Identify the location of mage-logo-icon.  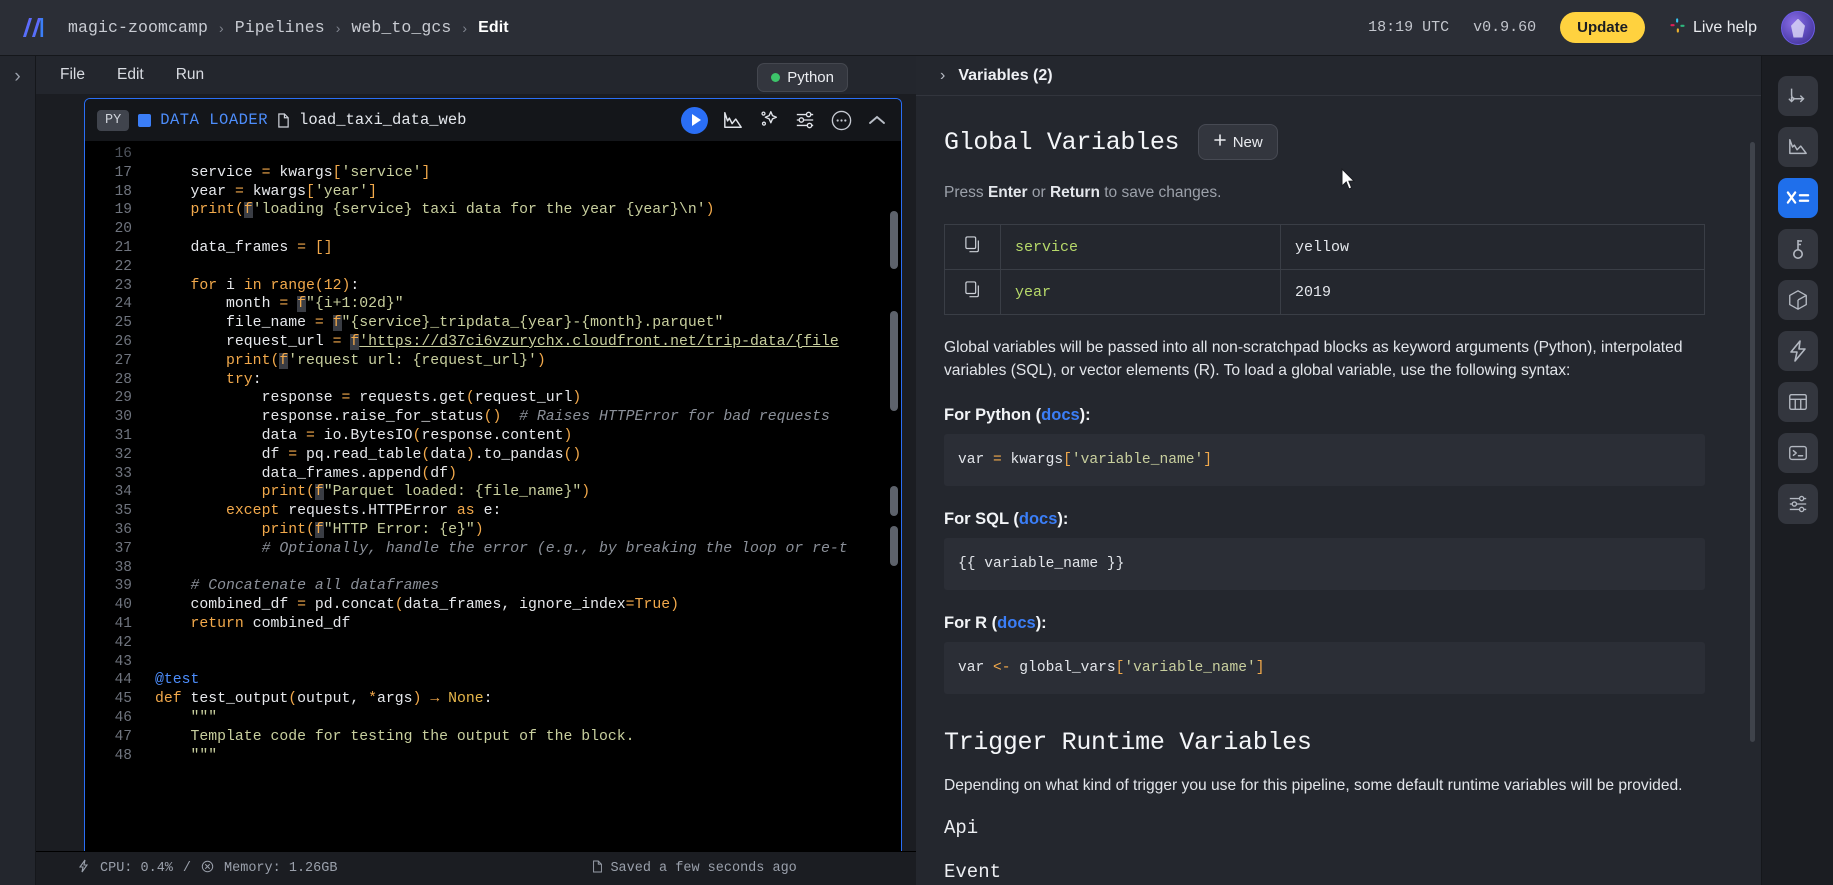
(33, 28).